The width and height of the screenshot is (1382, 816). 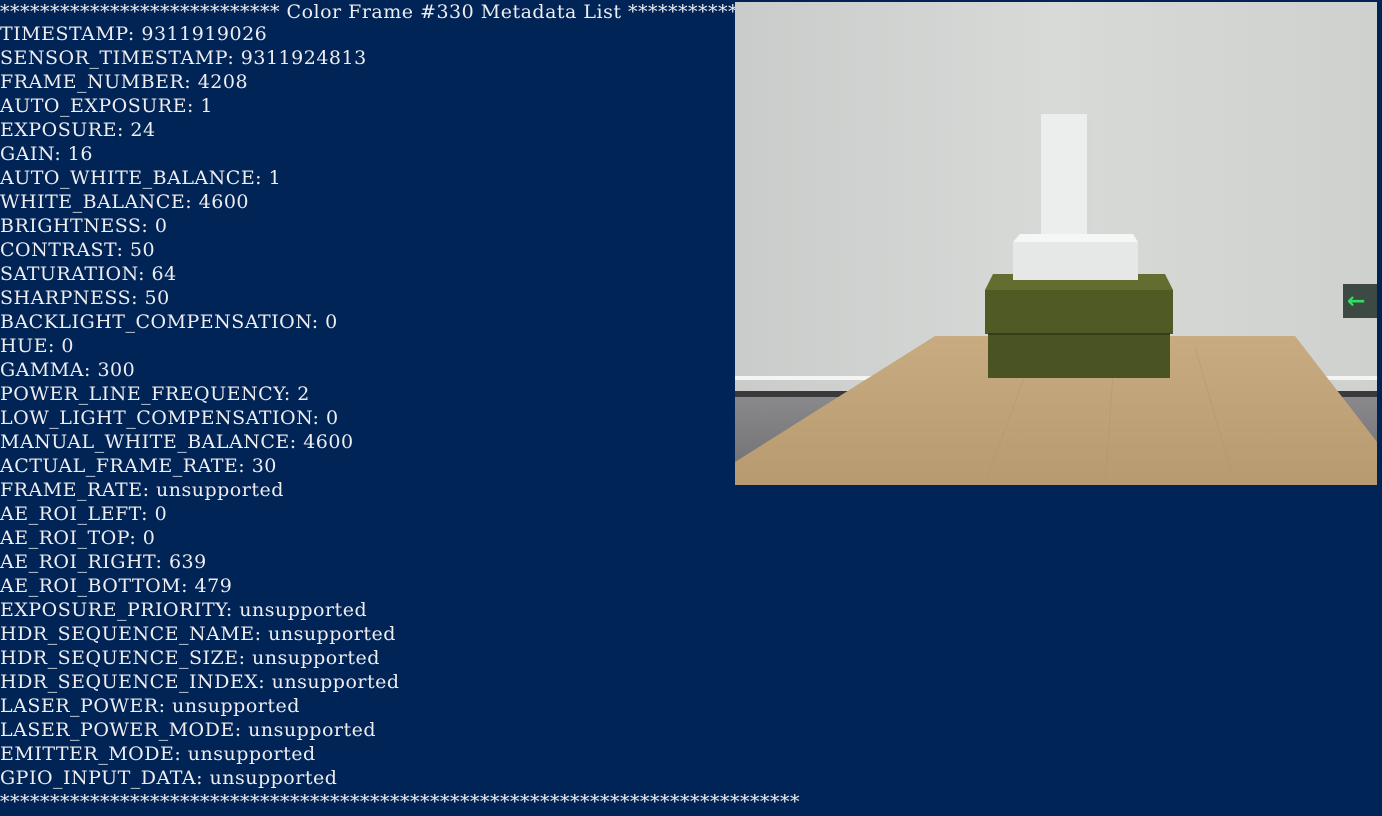 I want to click on metadata-line-laser-power: LASER_POWER: unsupported, so click(x=150, y=706).